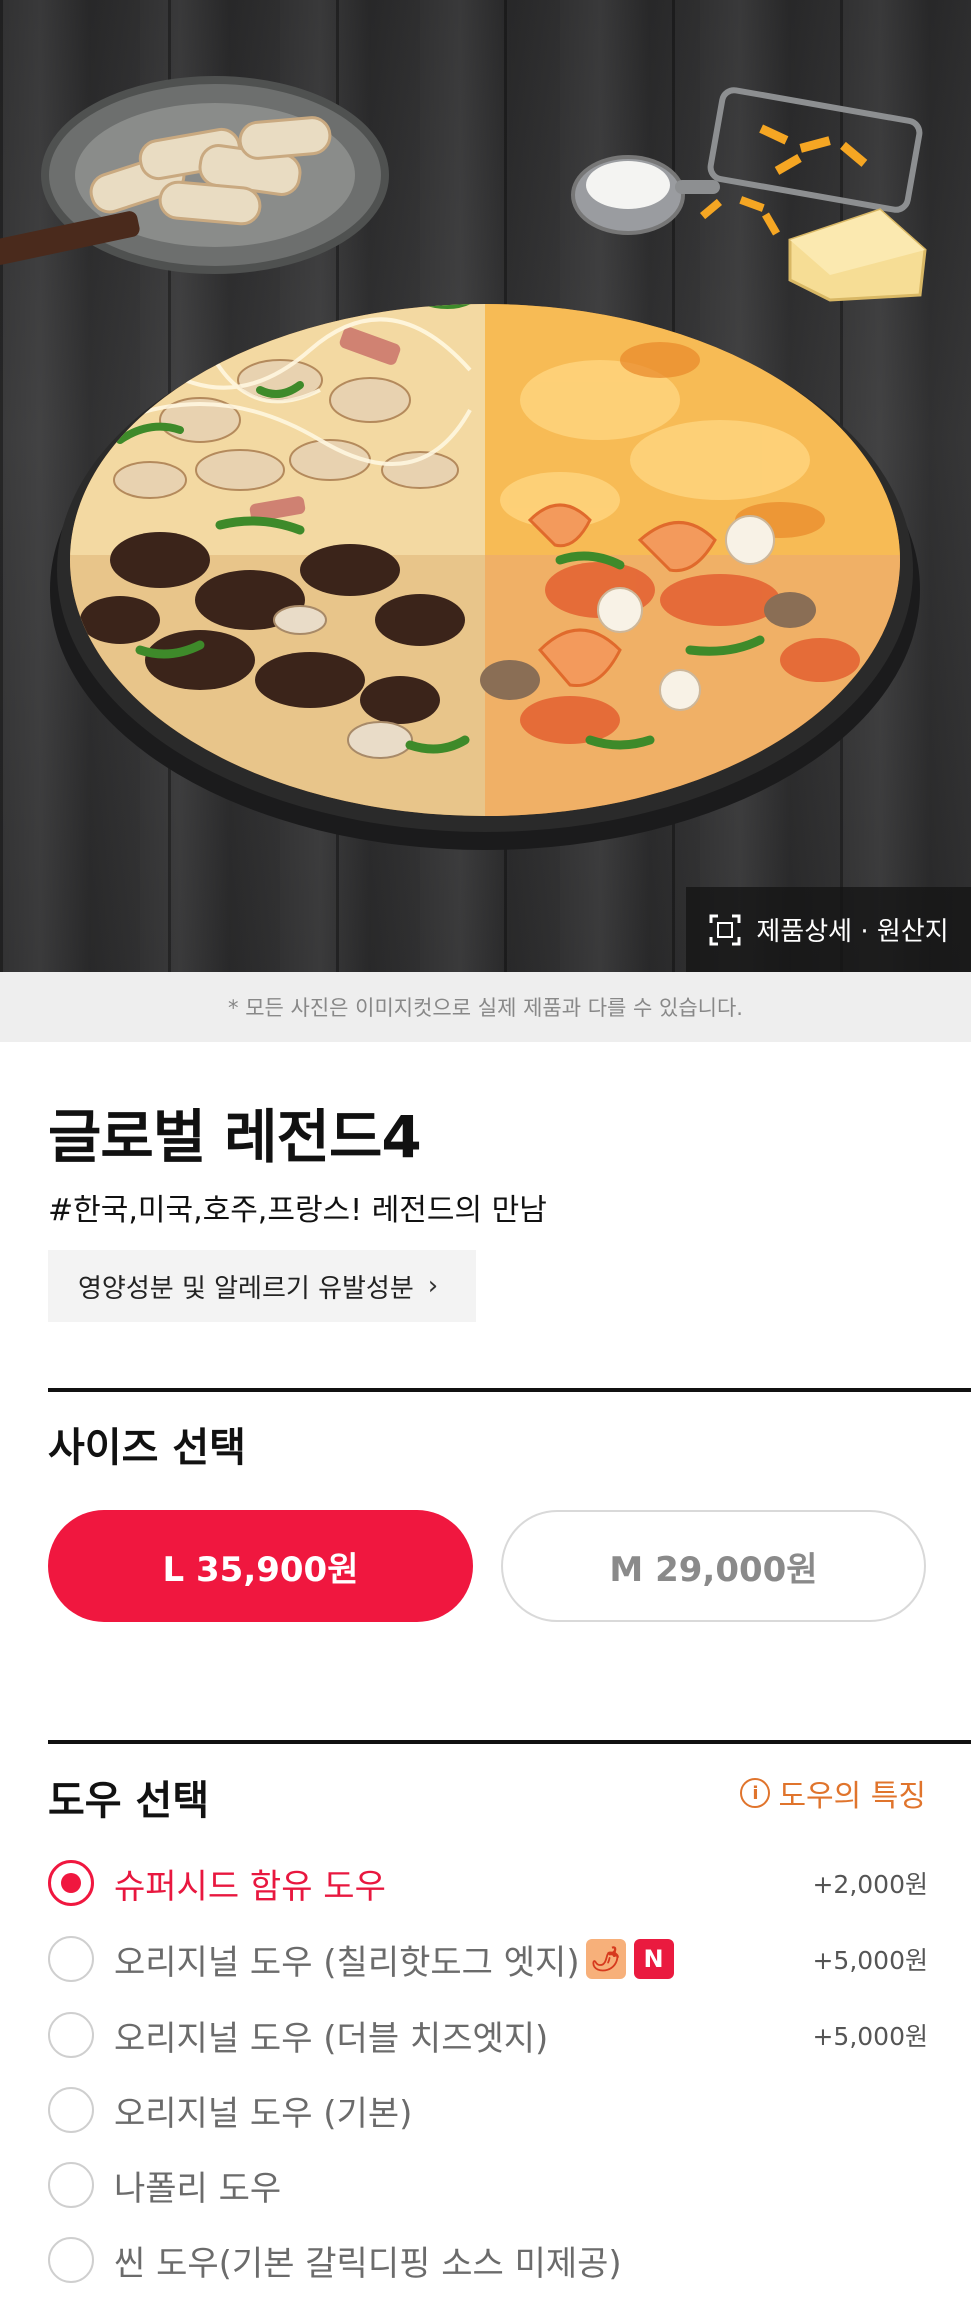  I want to click on dough-option-label: 나폴리 도우, so click(198, 2188).